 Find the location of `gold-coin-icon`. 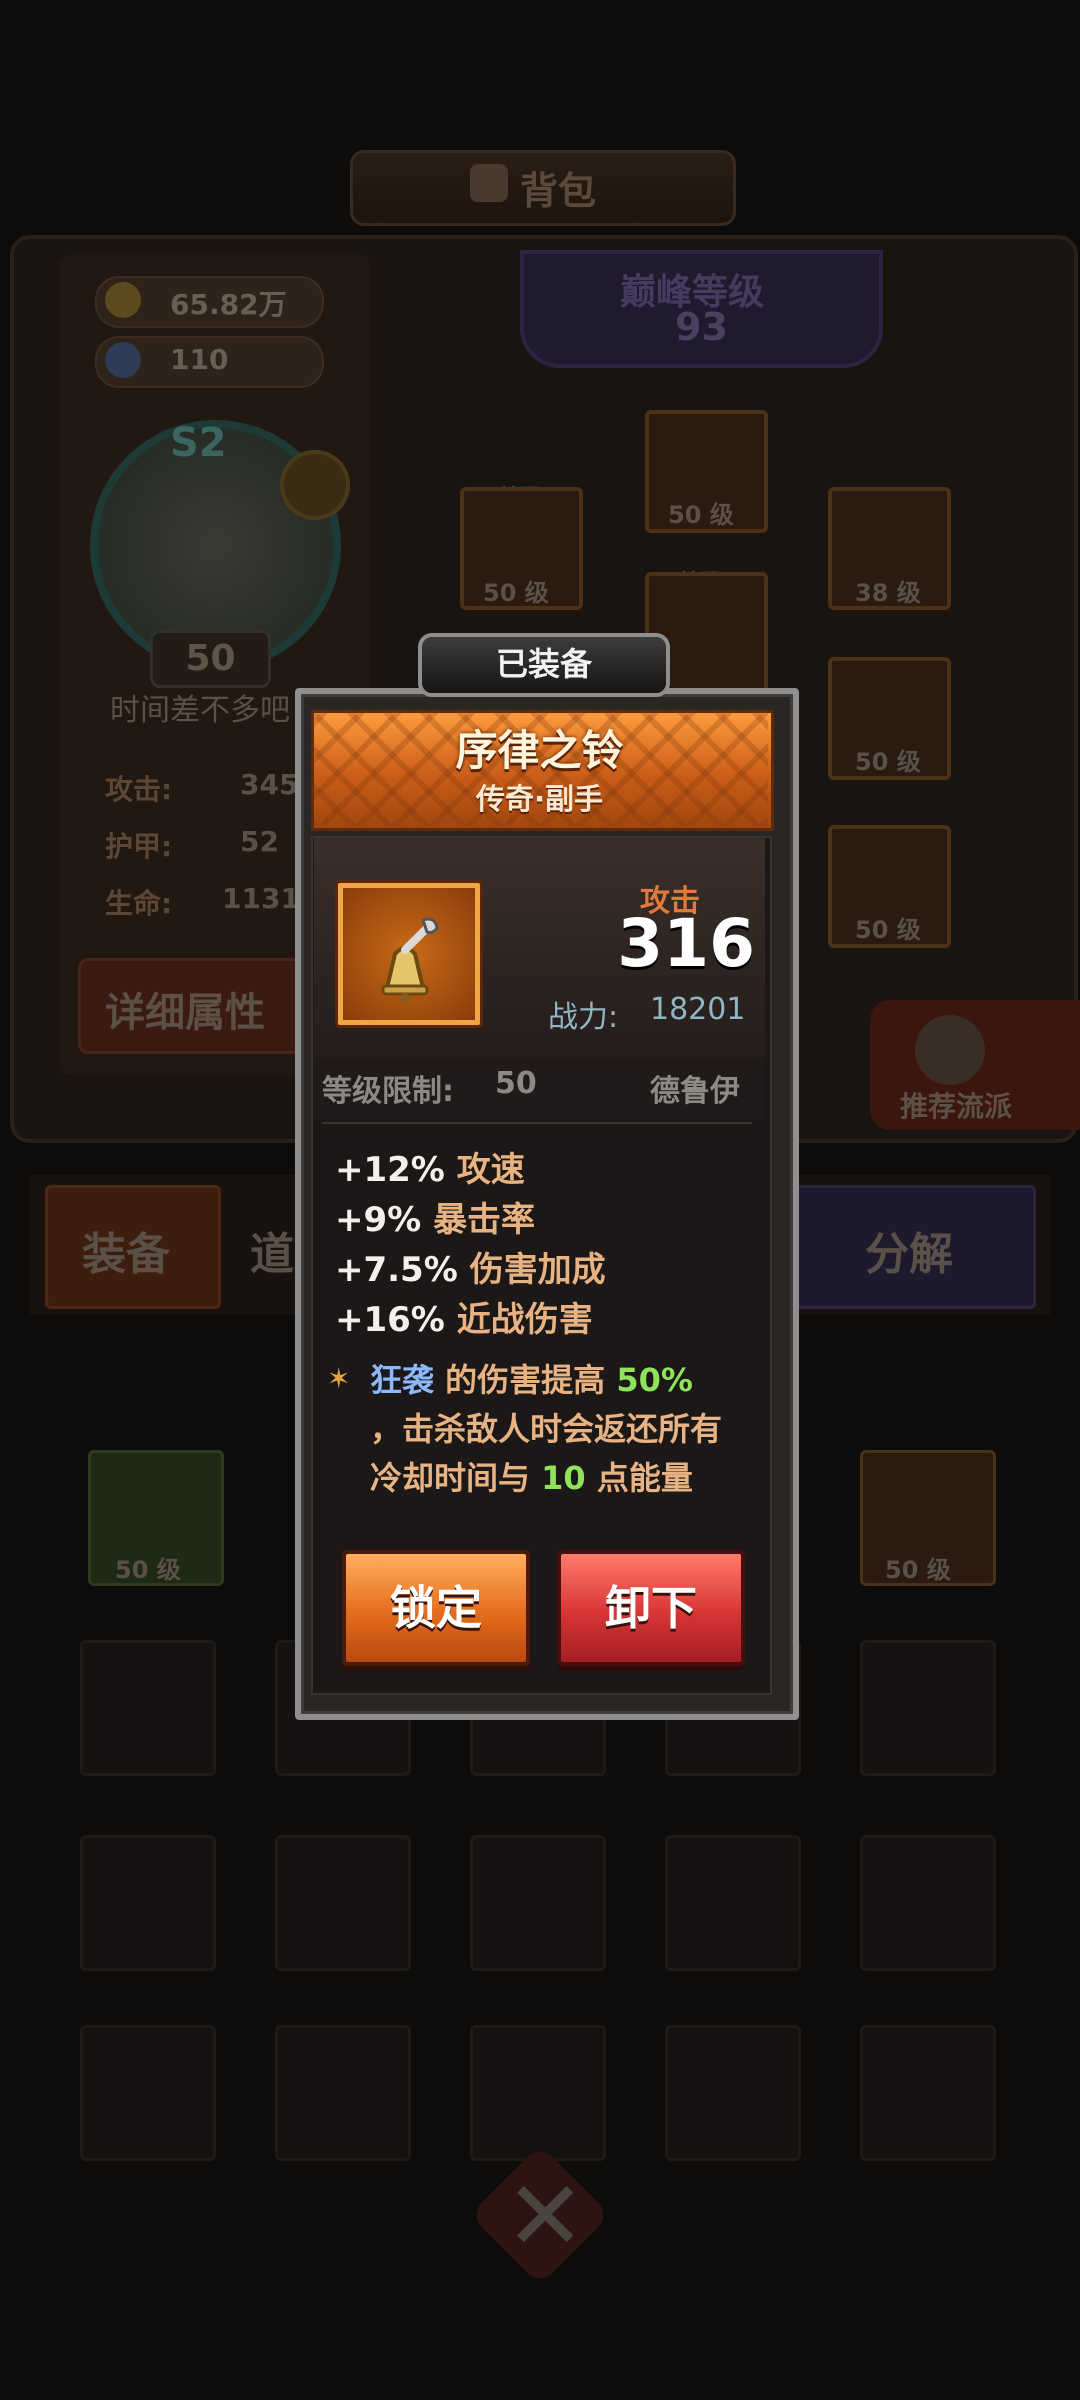

gold-coin-icon is located at coordinates (123, 300).